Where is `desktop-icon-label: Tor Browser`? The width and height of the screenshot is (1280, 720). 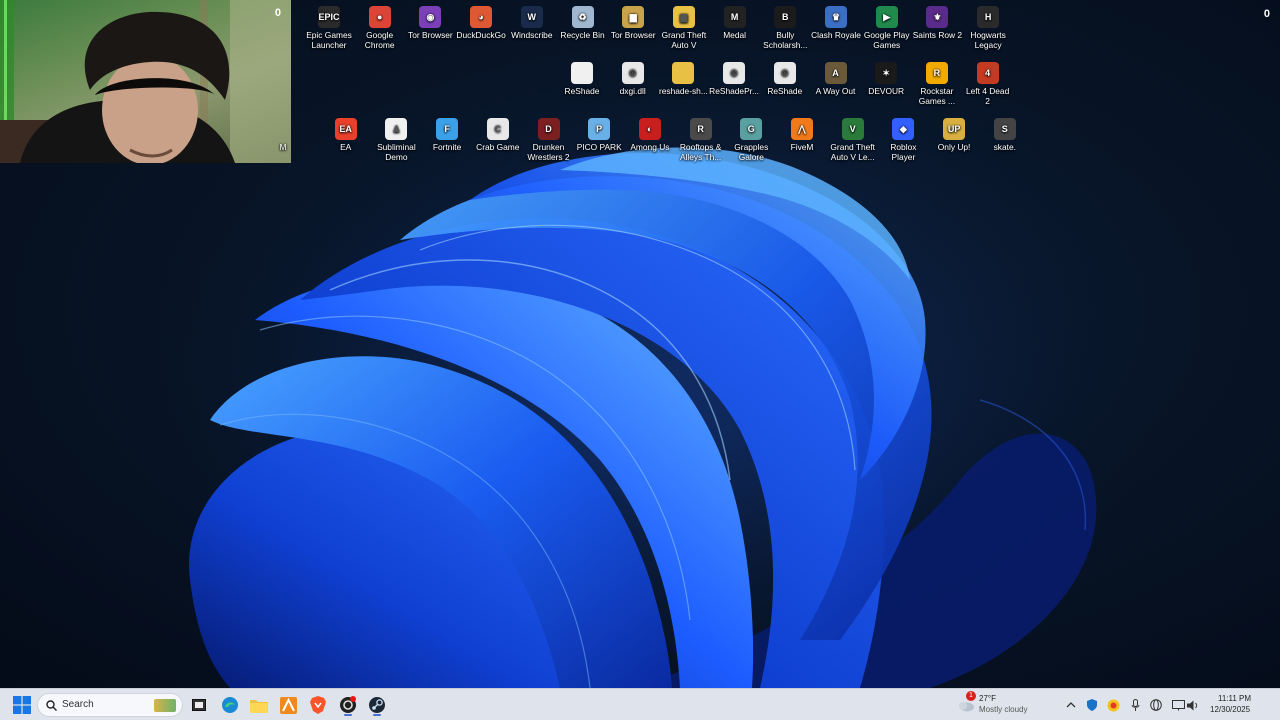 desktop-icon-label: Tor Browser is located at coordinates (430, 35).